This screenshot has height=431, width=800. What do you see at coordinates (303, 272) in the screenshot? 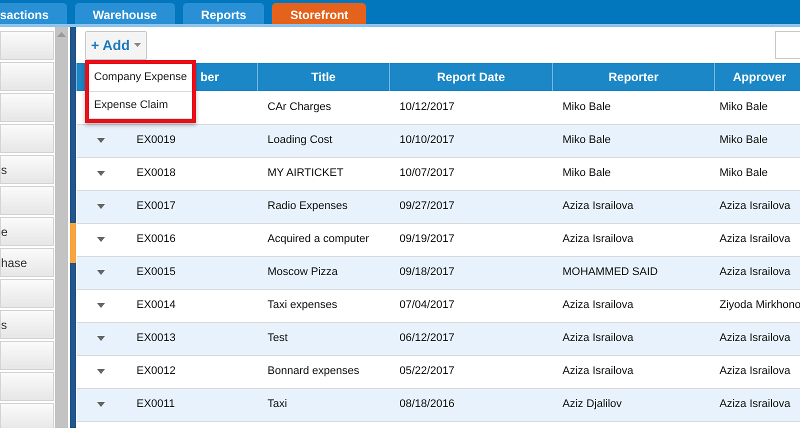
I see `table-cell: Moscow Pizza` at bounding box center [303, 272].